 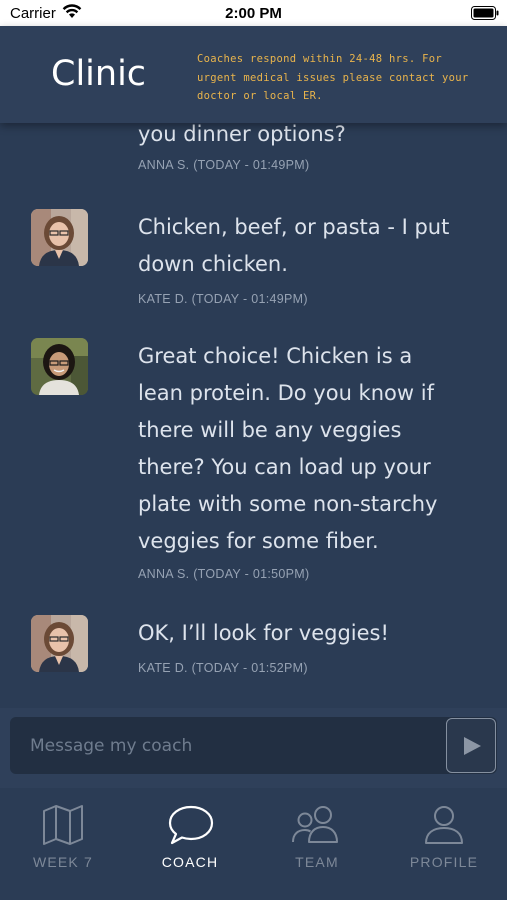 What do you see at coordinates (444, 825) in the screenshot?
I see `profile-icon` at bounding box center [444, 825].